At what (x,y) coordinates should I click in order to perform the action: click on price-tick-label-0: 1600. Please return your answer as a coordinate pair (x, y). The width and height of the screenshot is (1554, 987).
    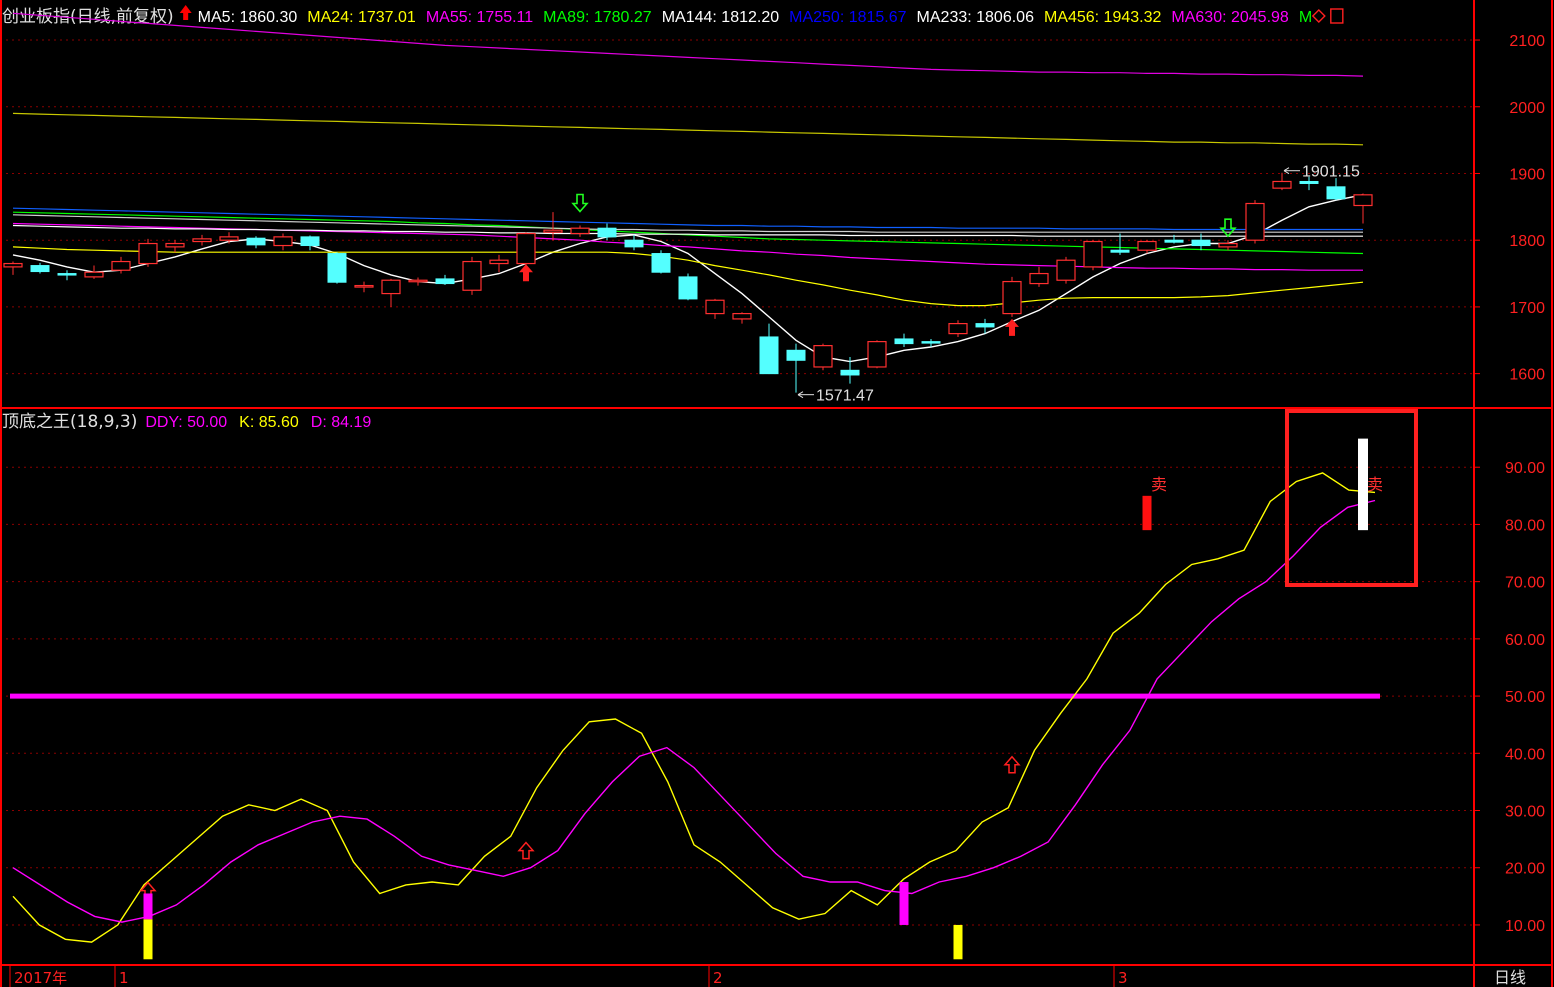
    Looking at the image, I should click on (1527, 375).